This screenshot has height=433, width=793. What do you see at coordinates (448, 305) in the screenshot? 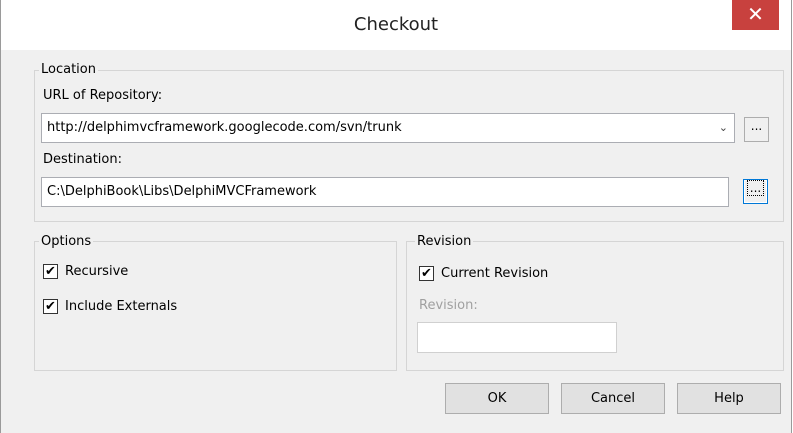
I see `revision-label: Revision:` at bounding box center [448, 305].